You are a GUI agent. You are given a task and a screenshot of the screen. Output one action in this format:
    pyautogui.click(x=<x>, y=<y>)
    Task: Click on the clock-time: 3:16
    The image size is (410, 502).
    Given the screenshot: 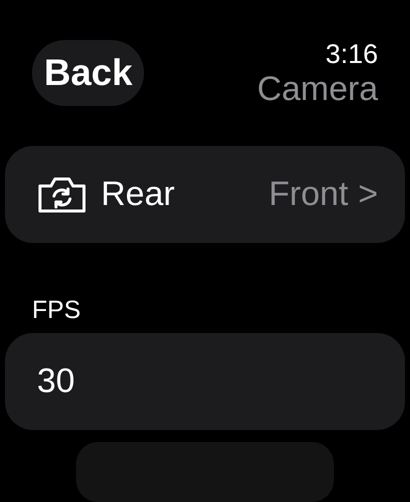 What is the action you would take?
    pyautogui.click(x=351, y=54)
    